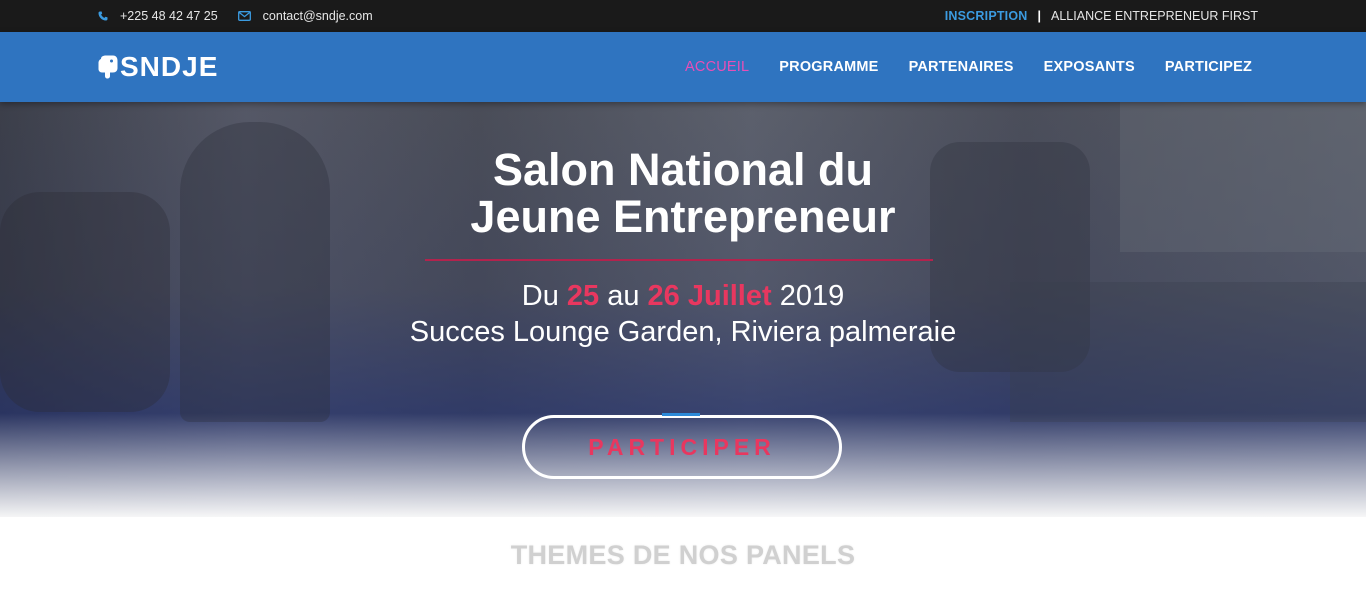 This screenshot has height=598, width=1366. Describe the element at coordinates (683, 169) in the screenshot. I see `hero-title-line1: Salon National du` at that location.